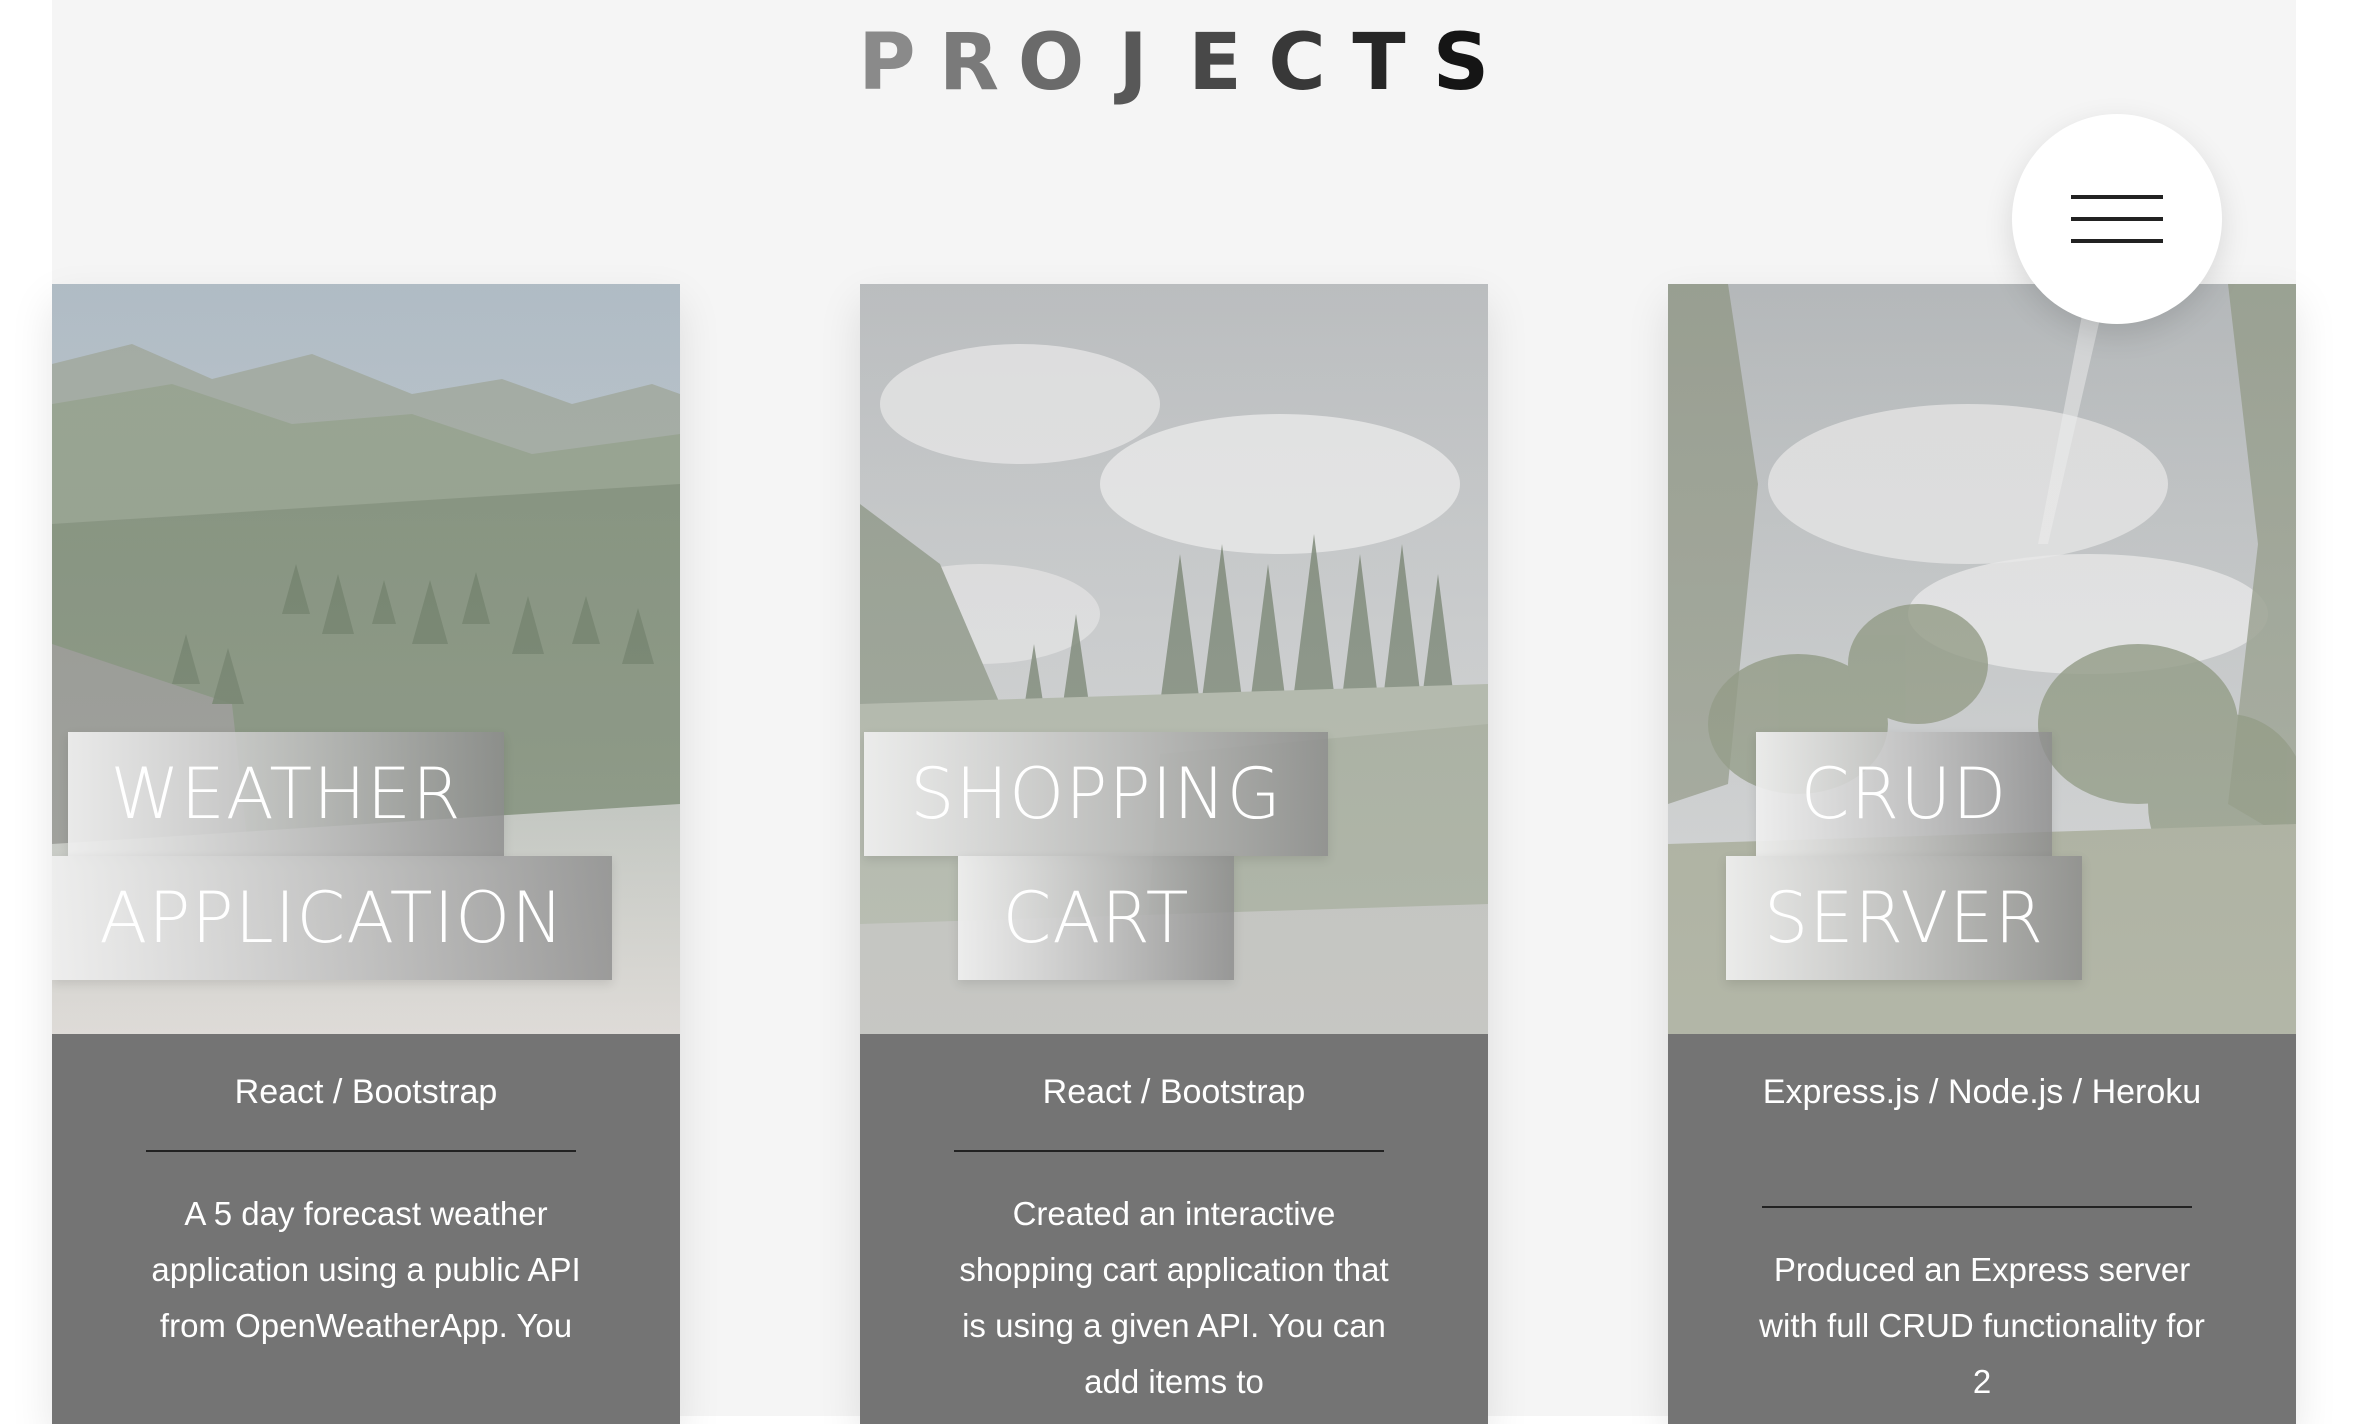 The image size is (2356, 1424). Describe the element at coordinates (332, 918) in the screenshot. I see `project-title-line2: APPLICATION` at that location.